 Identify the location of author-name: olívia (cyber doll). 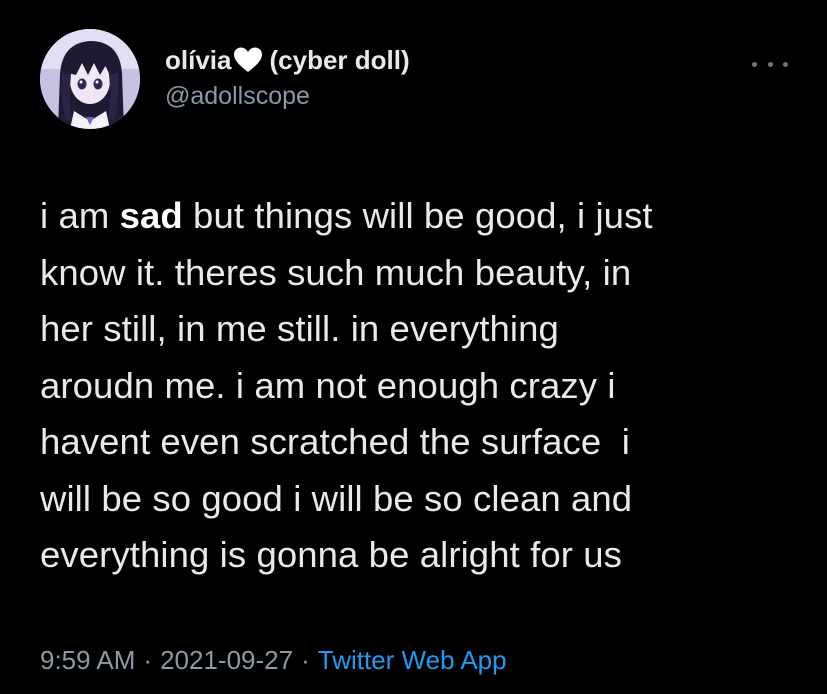
(287, 60).